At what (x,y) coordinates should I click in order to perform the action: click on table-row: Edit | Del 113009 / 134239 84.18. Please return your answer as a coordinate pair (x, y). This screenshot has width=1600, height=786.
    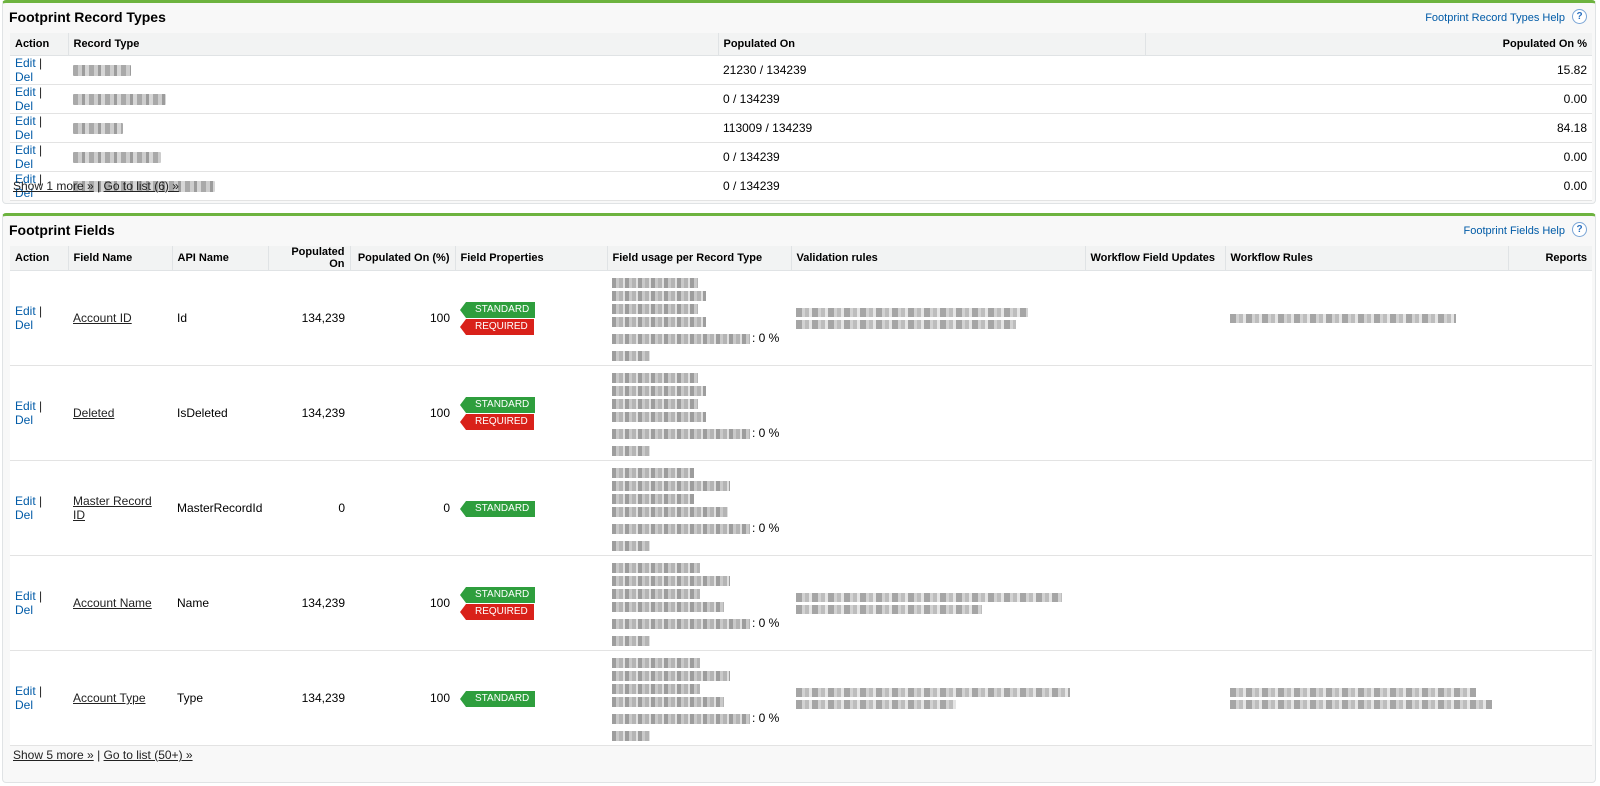
    Looking at the image, I should click on (801, 128).